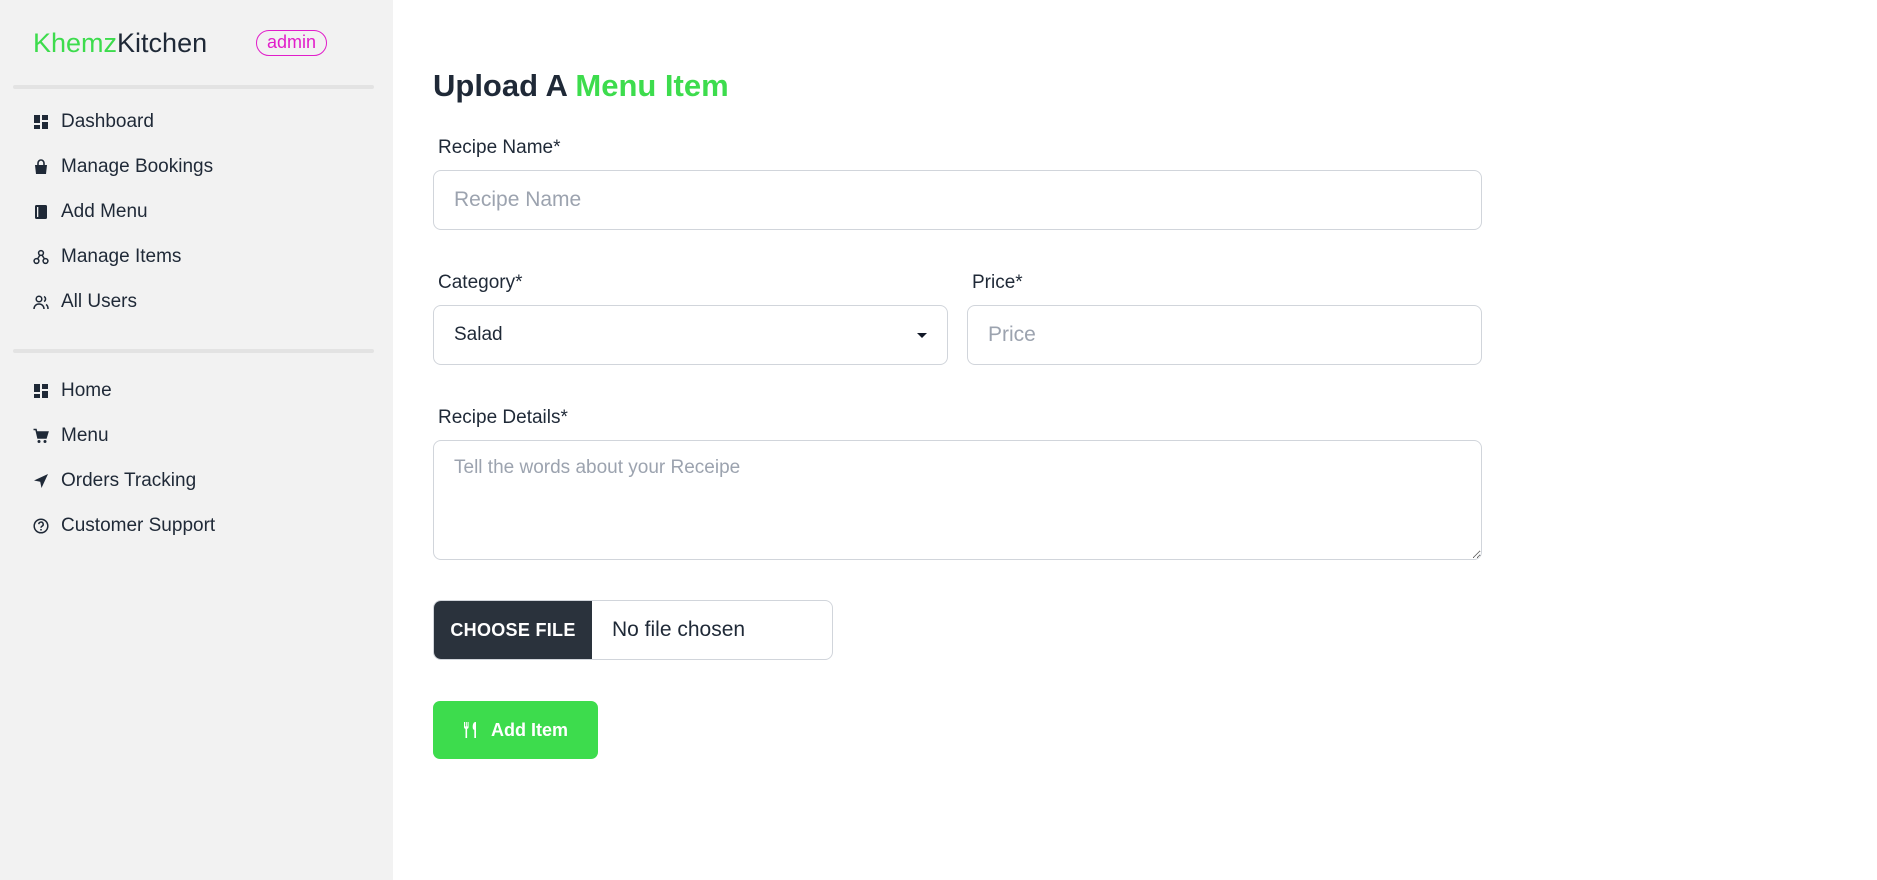 This screenshot has height=880, width=1877. What do you see at coordinates (499, 147) in the screenshot?
I see `recipe-name-label: Recipe Name*` at bounding box center [499, 147].